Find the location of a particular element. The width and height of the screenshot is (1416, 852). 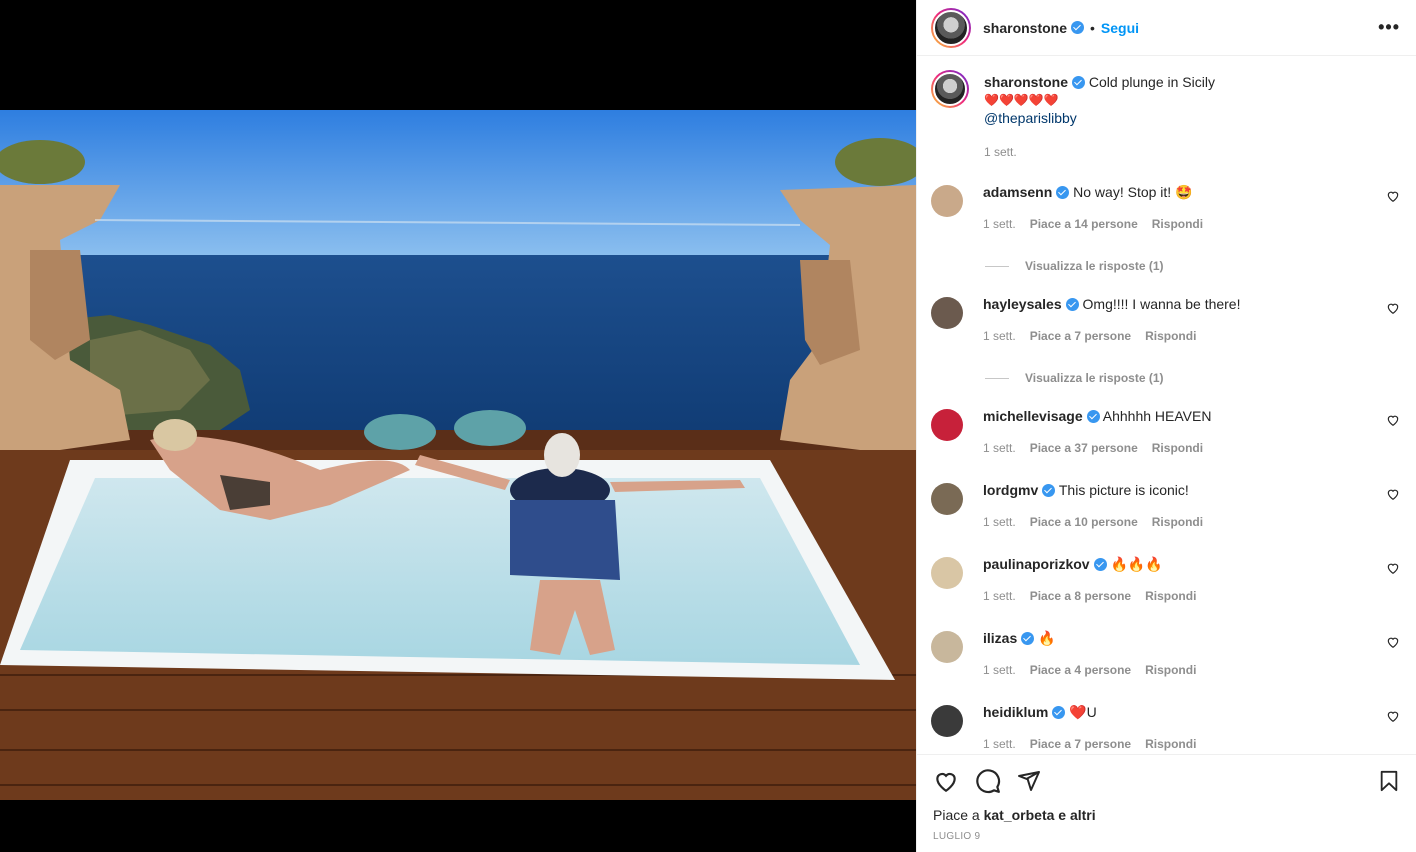

comment-username: ilizas is located at coordinates (1000, 638).